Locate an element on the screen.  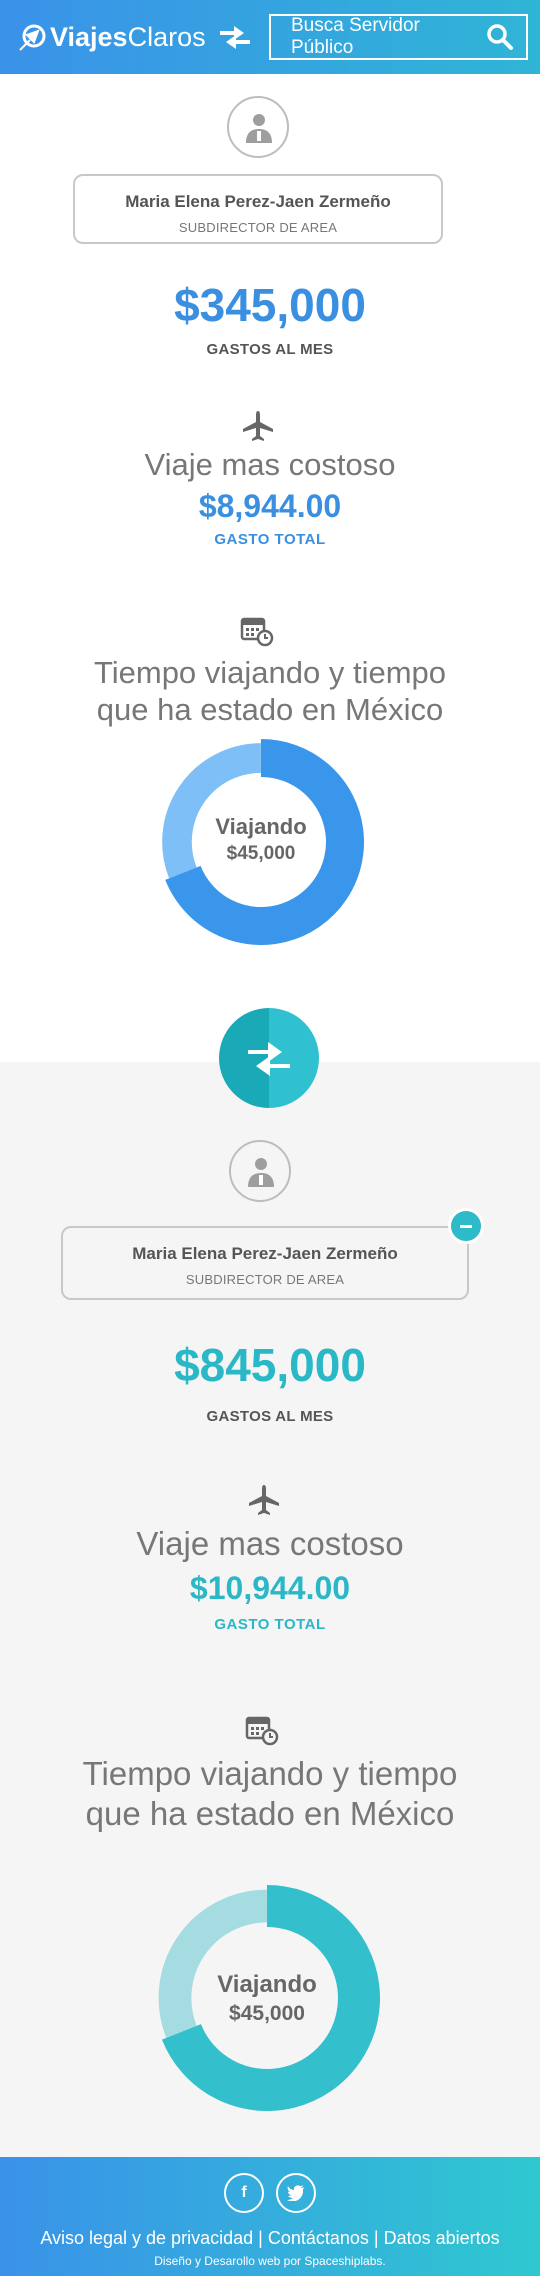
monthly-amount: $345,000 is located at coordinates (270, 305).